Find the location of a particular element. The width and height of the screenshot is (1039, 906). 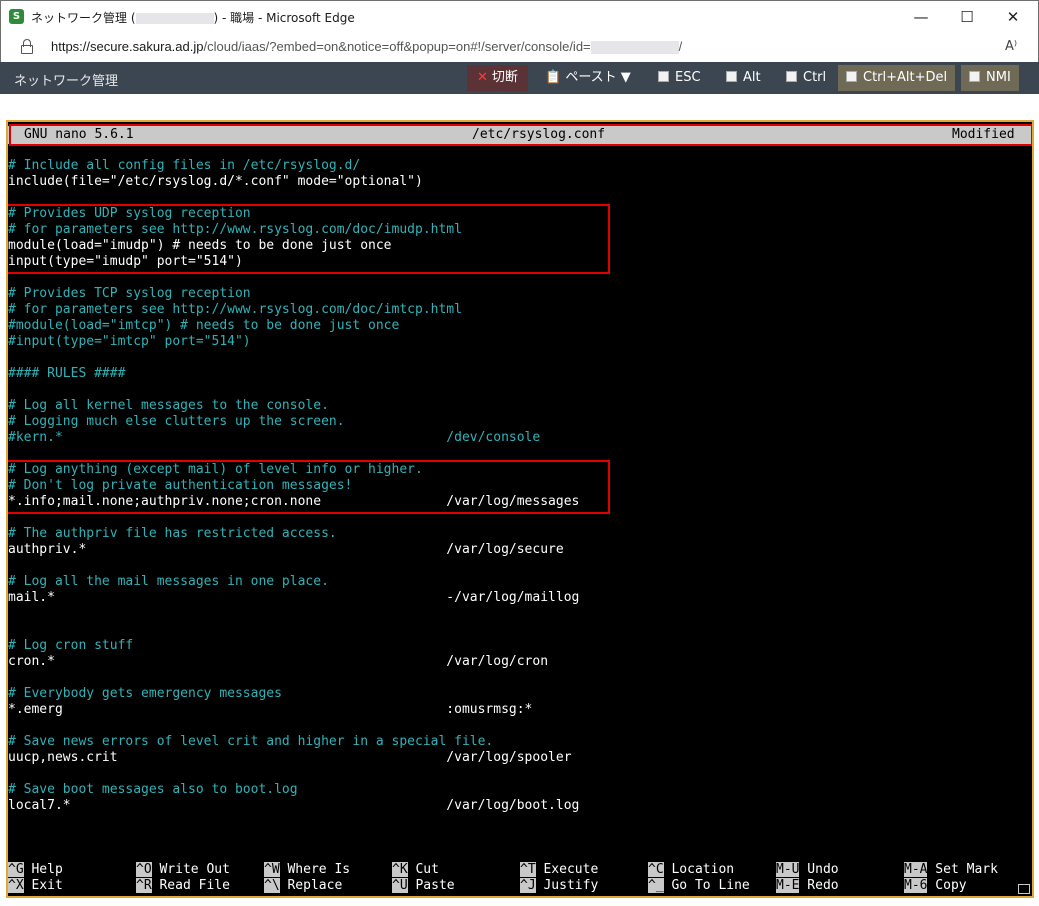

lock-icon is located at coordinates (27, 46).